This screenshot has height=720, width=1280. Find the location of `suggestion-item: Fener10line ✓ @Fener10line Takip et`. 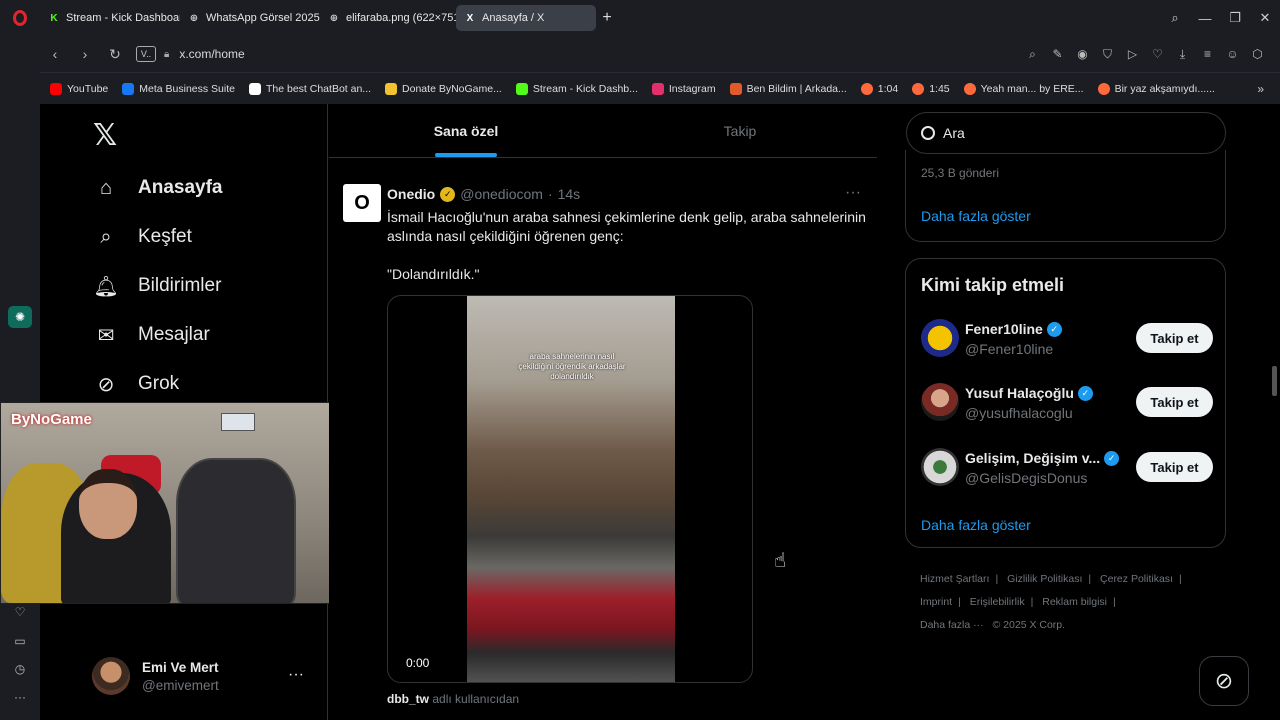

suggestion-item: Fener10line ✓ @Fener10line Takip et is located at coordinates (1067, 338).